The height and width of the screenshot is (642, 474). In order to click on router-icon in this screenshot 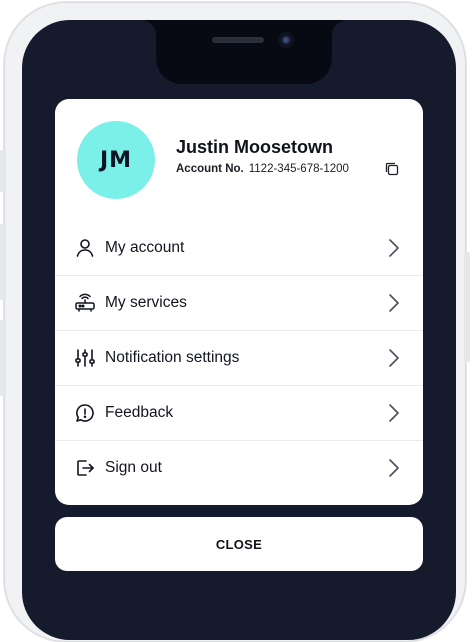, I will do `click(85, 302)`.